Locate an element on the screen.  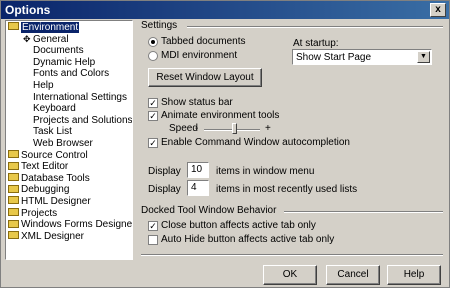
tree-item: Projects is located at coordinates (32, 213).